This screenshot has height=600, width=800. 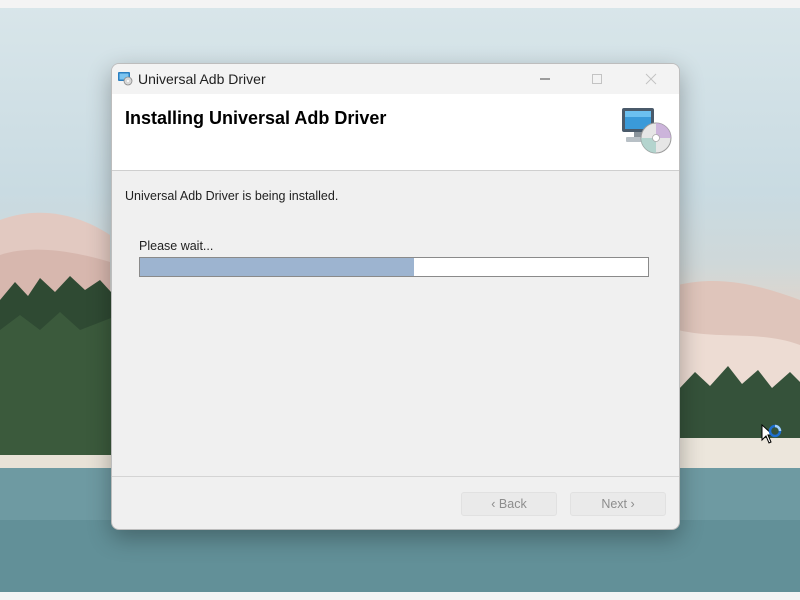 I want to click on install-progress-bar, so click(x=394, y=267).